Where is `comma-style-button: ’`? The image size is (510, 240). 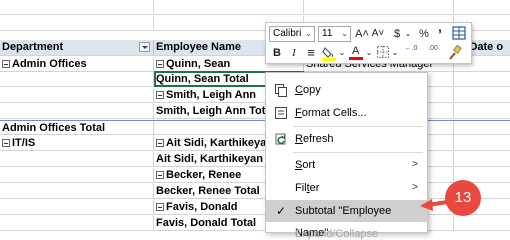
comma-style-button: ’ is located at coordinates (440, 34).